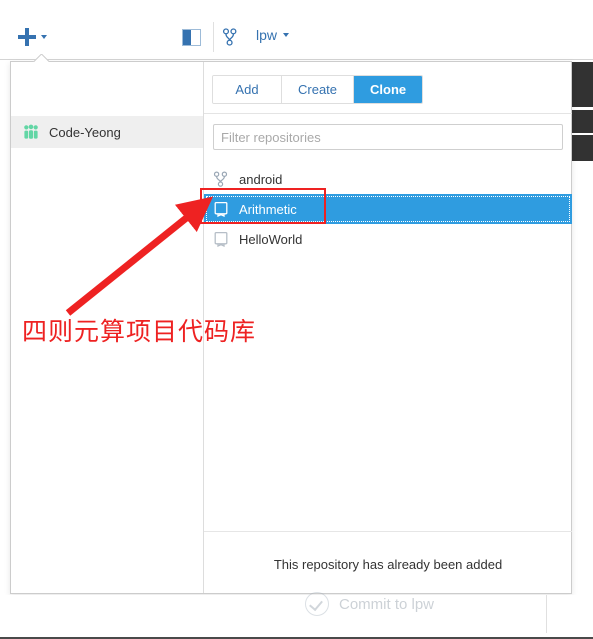 The image size is (593, 639). I want to click on list-item-repository-label: android, so click(261, 179).